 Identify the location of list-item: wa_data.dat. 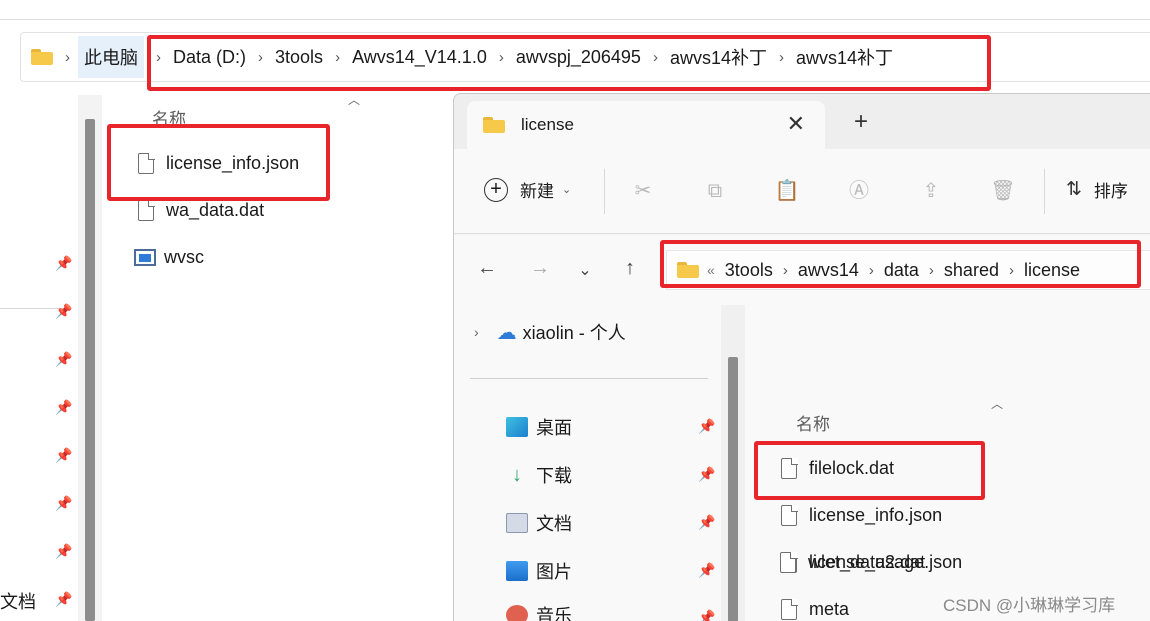
(201, 210).